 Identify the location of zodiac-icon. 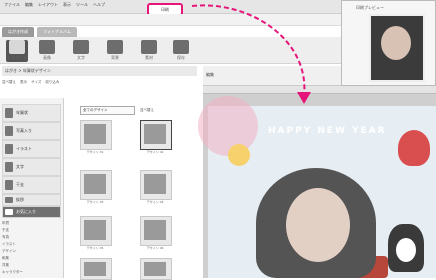
(9, 185).